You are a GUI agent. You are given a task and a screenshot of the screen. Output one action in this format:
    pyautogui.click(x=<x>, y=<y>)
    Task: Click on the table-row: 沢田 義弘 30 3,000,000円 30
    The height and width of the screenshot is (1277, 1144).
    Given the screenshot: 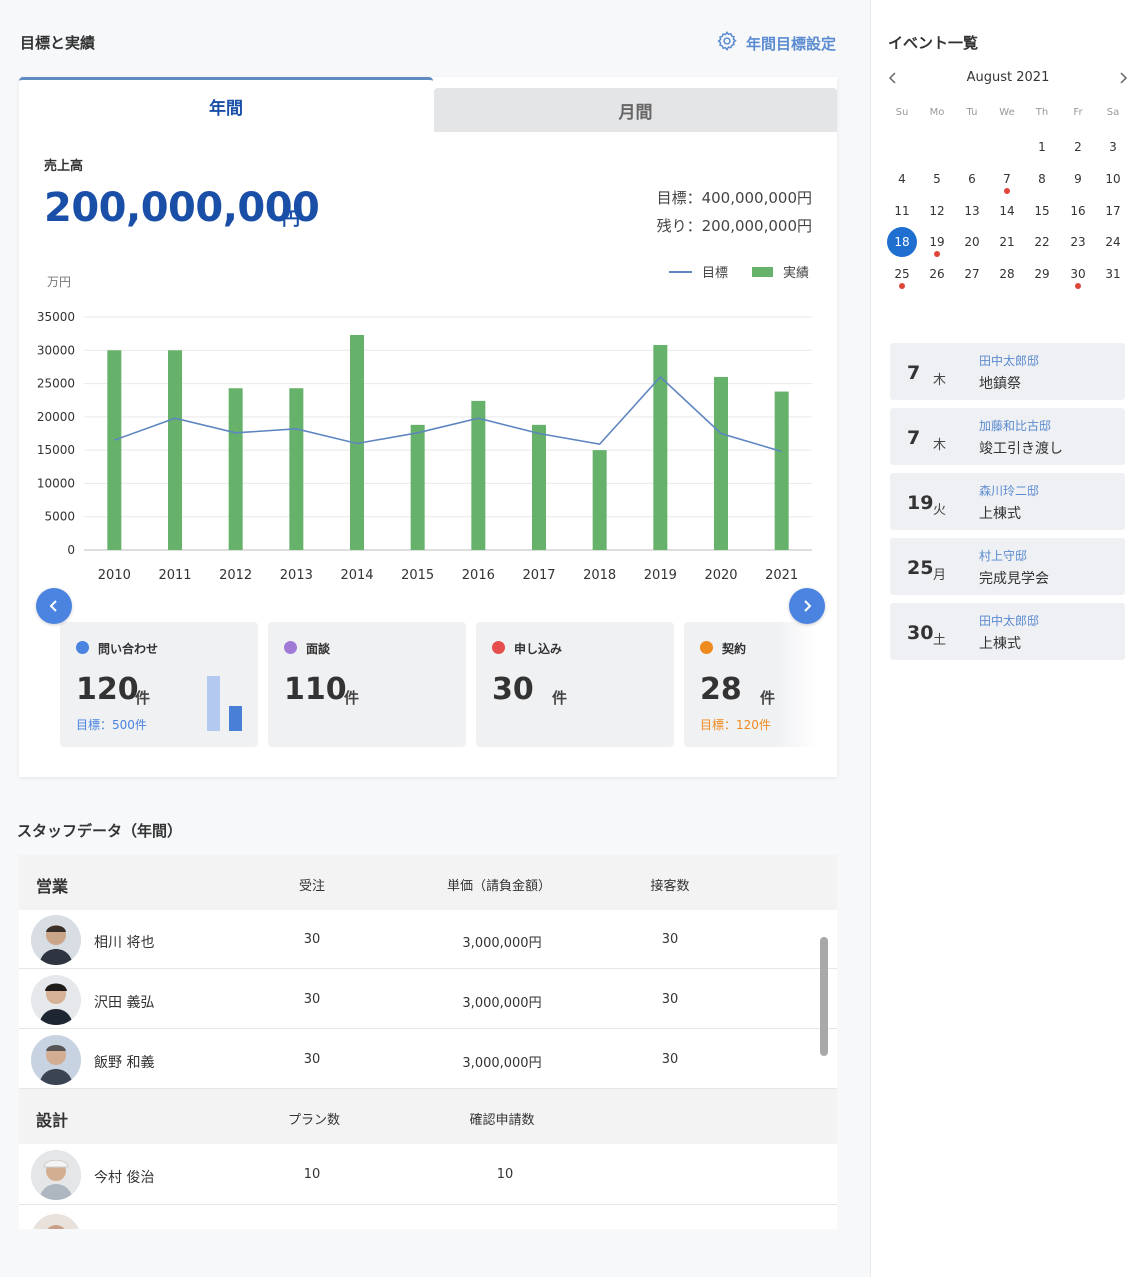 What is the action you would take?
    pyautogui.click(x=428, y=999)
    